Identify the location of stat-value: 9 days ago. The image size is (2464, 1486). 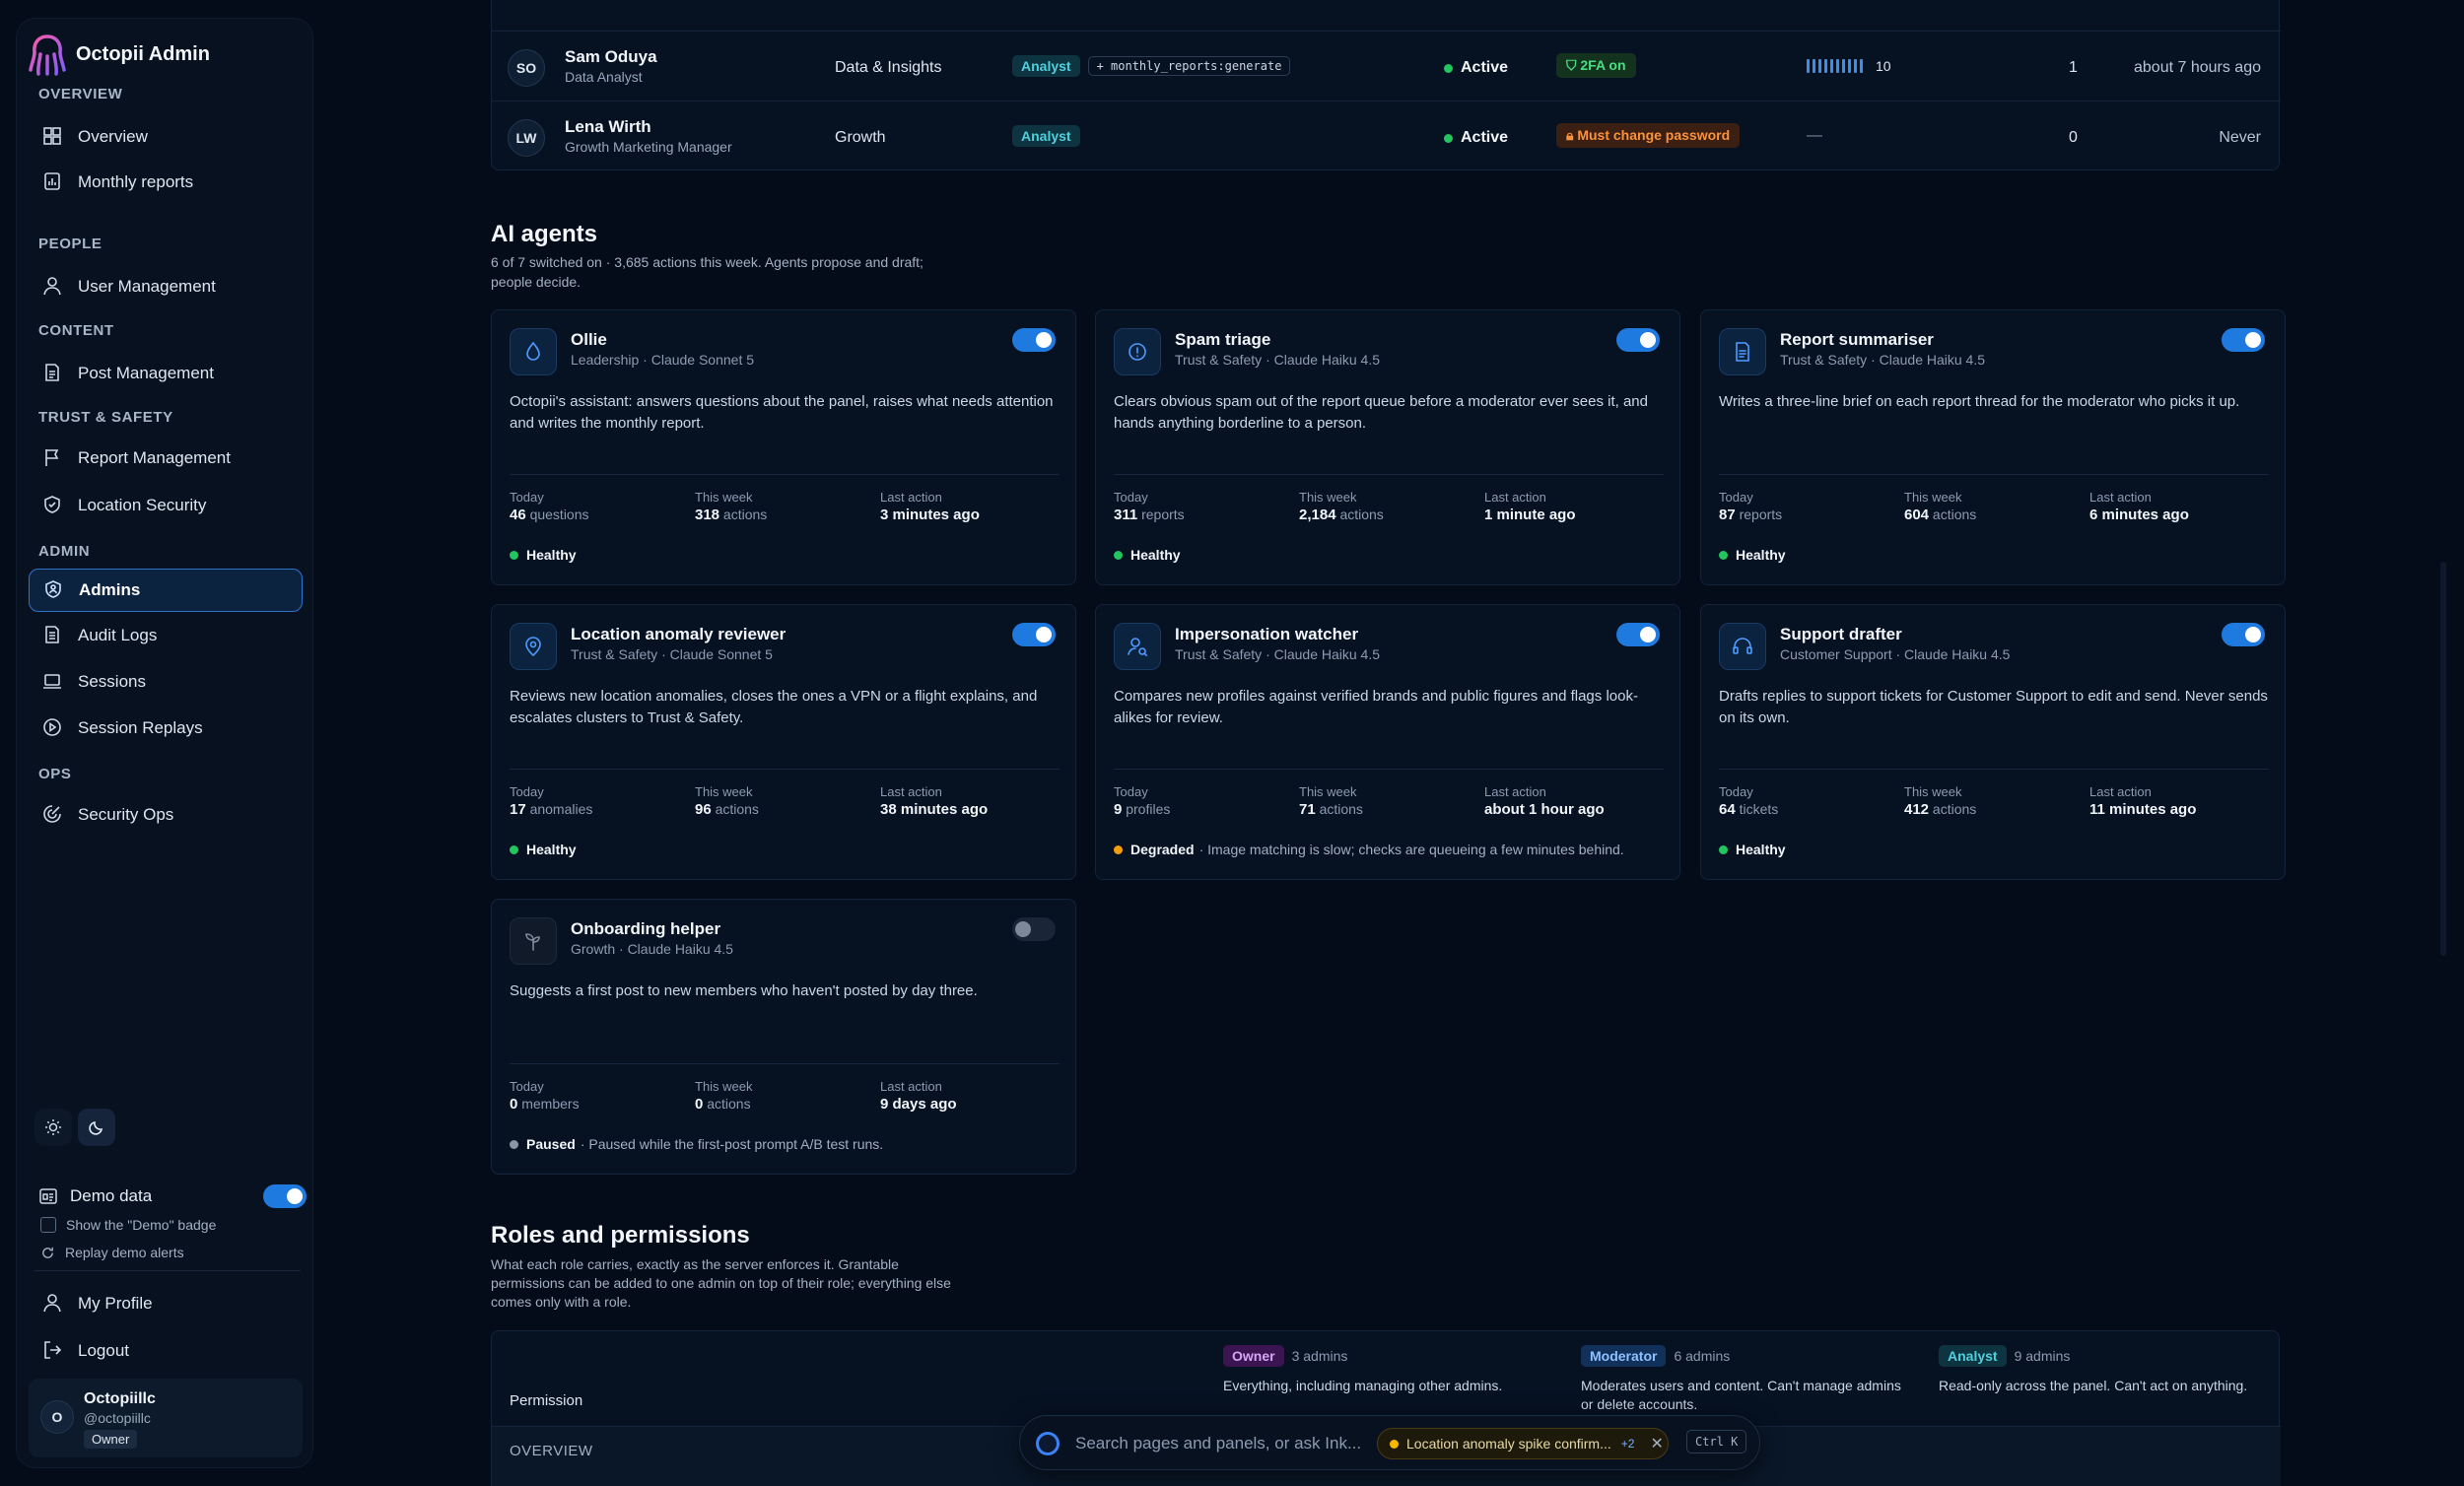
(918, 1104).